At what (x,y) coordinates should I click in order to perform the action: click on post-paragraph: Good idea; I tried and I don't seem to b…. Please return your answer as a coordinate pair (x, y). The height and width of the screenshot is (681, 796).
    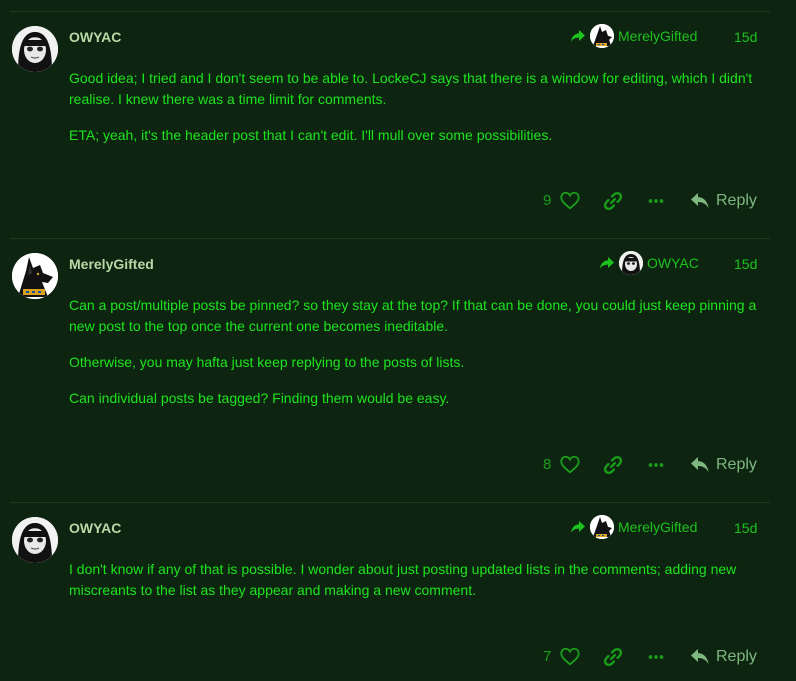
    Looking at the image, I should click on (411, 88).